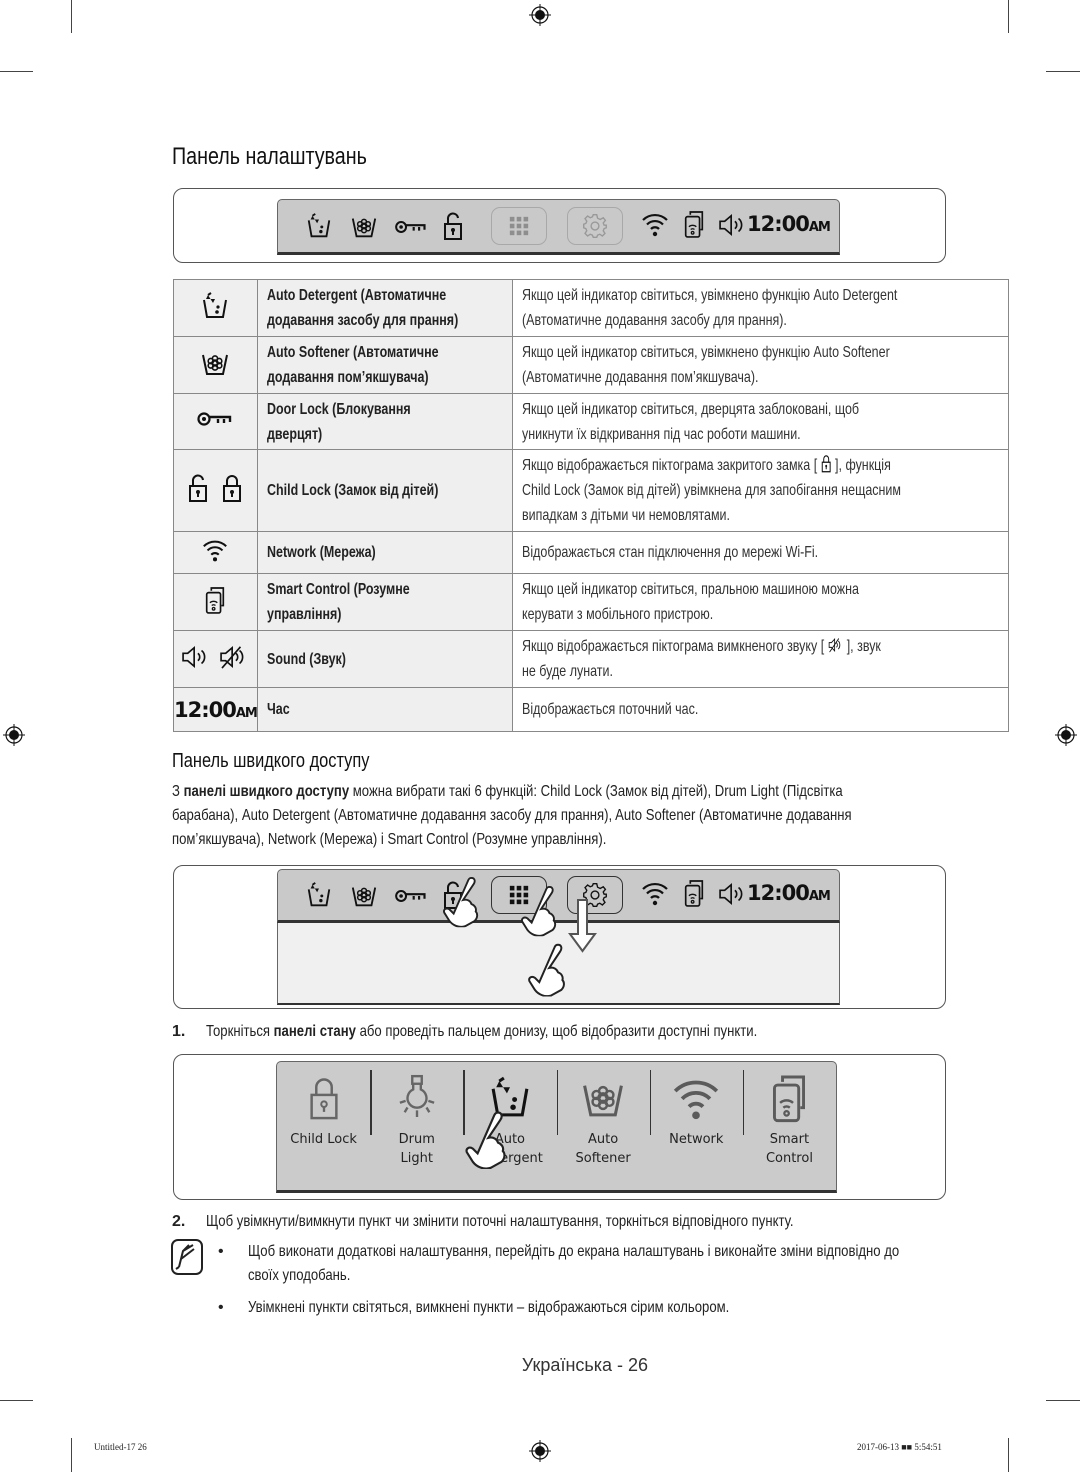 The image size is (1080, 1472). I want to click on swipe-hand-icon, so click(547, 969).